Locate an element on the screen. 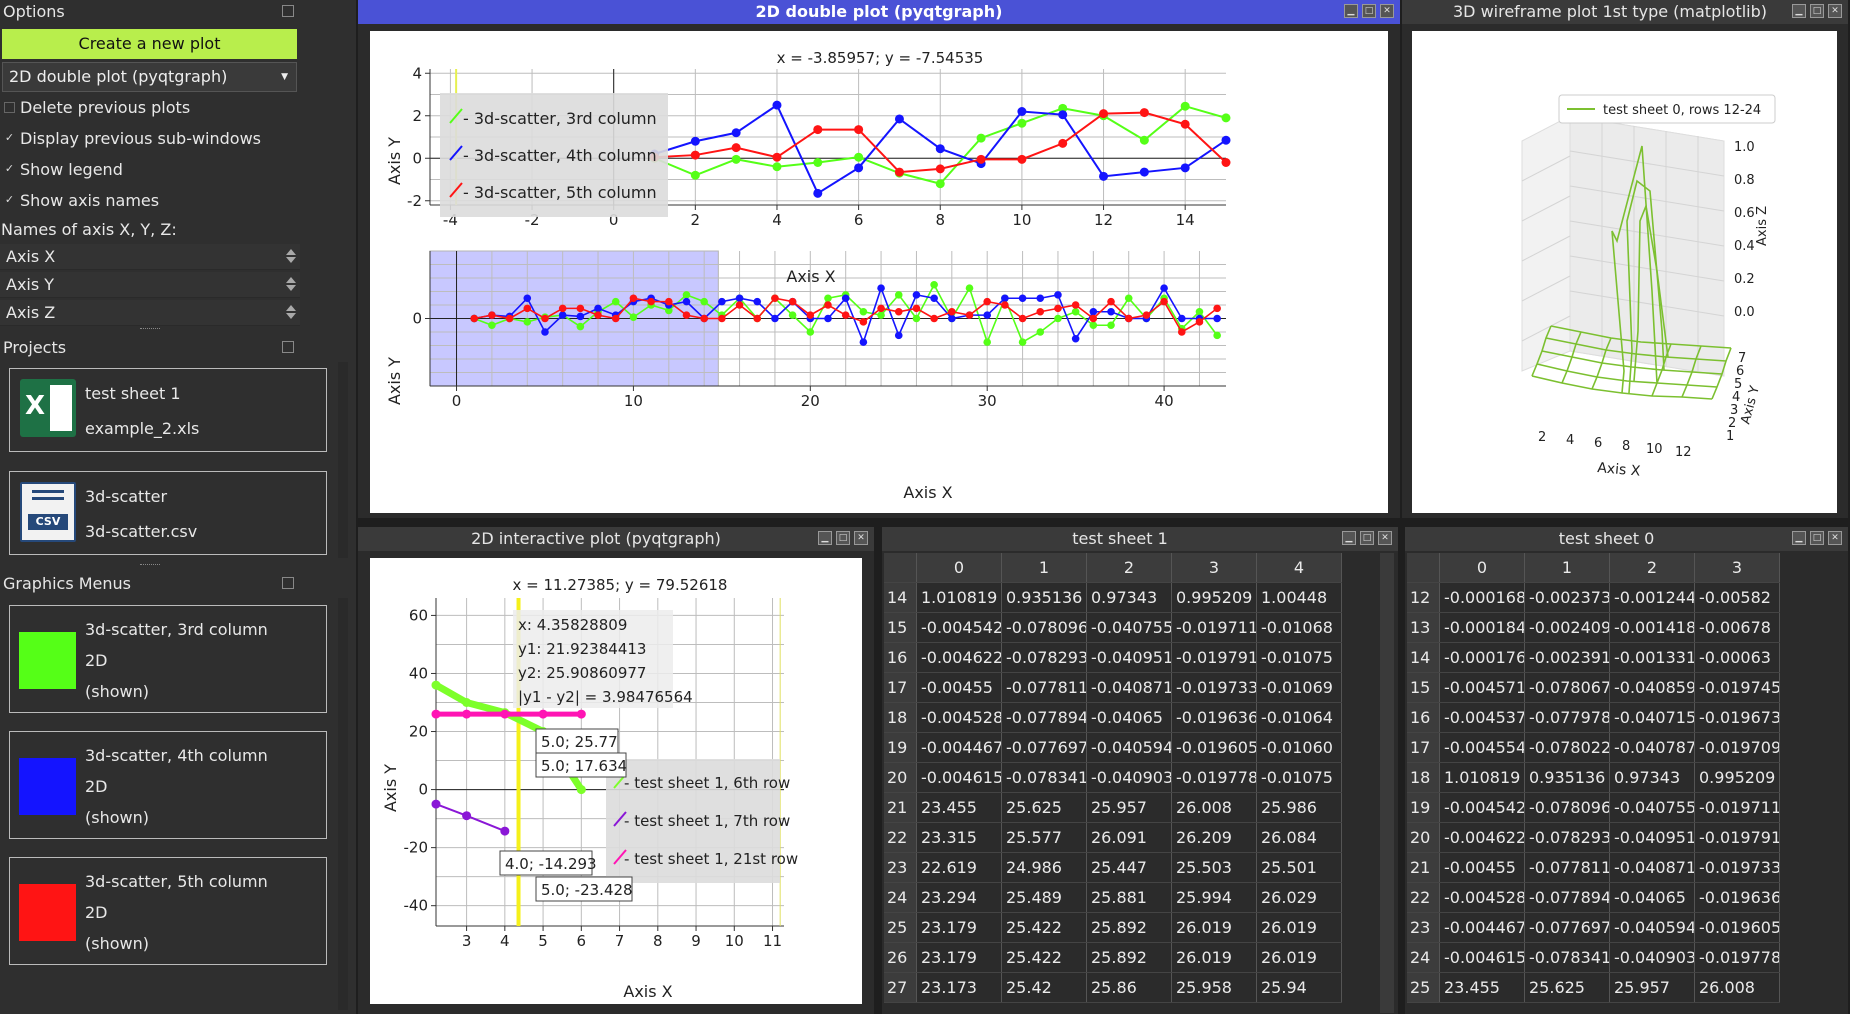 This screenshot has height=1014, width=1850. table-cell: -0.000176 is located at coordinates (1482, 657).